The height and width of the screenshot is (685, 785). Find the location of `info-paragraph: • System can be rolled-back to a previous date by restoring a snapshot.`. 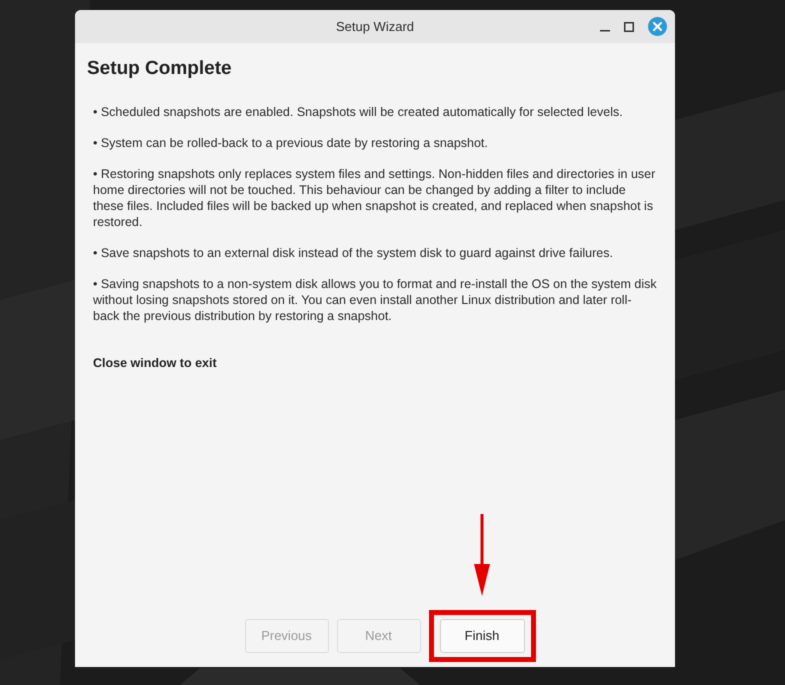

info-paragraph: • System can be rolled-back to a previous date by restoring a snapshot. is located at coordinates (291, 142).